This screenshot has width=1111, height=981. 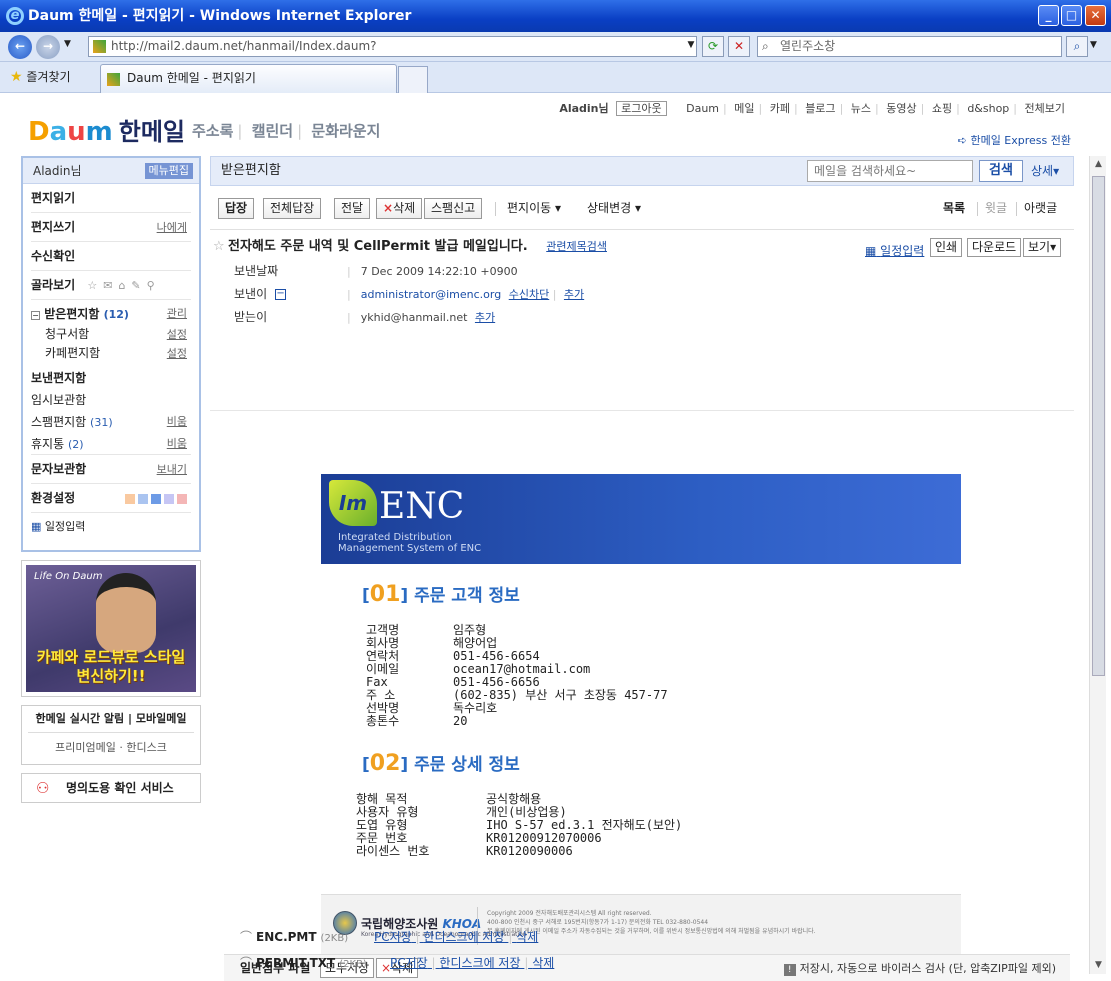 What do you see at coordinates (48, 47) in the screenshot?
I see `forward-icon: →` at bounding box center [48, 47].